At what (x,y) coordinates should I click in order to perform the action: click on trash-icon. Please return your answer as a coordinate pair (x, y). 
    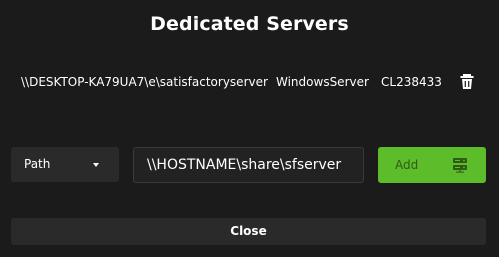
    Looking at the image, I should click on (467, 81).